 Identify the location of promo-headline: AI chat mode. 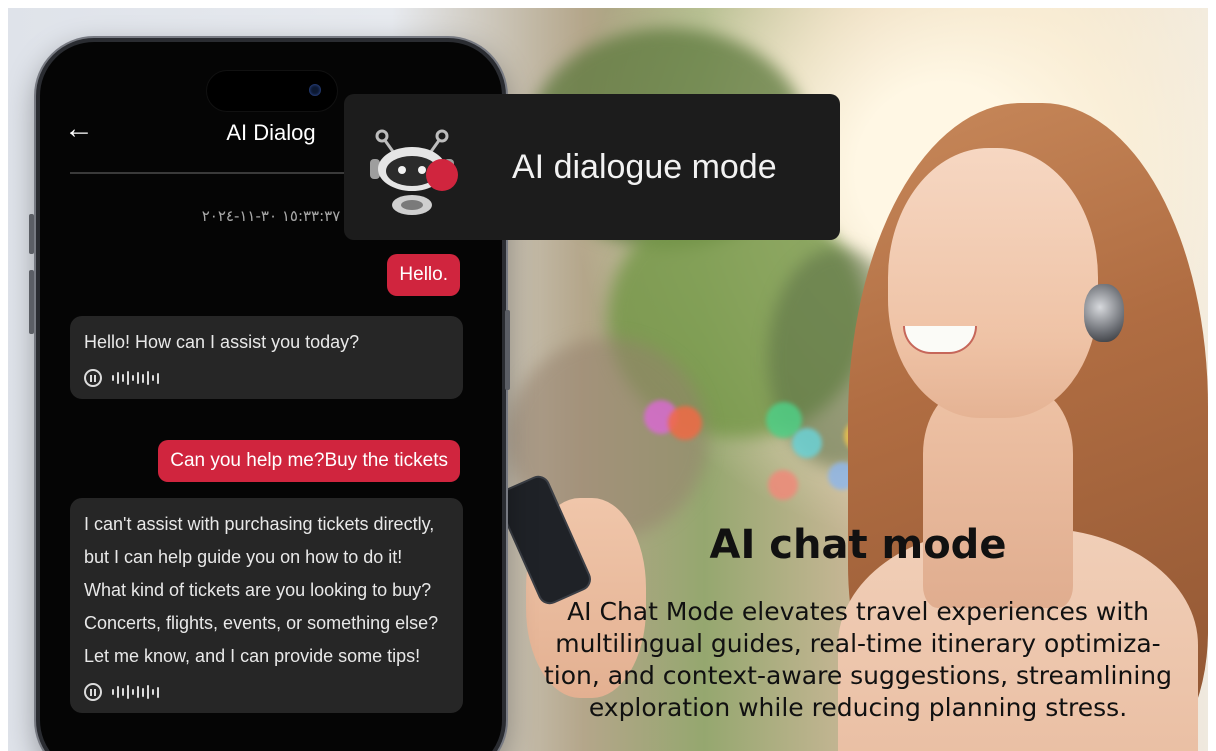
(858, 545).